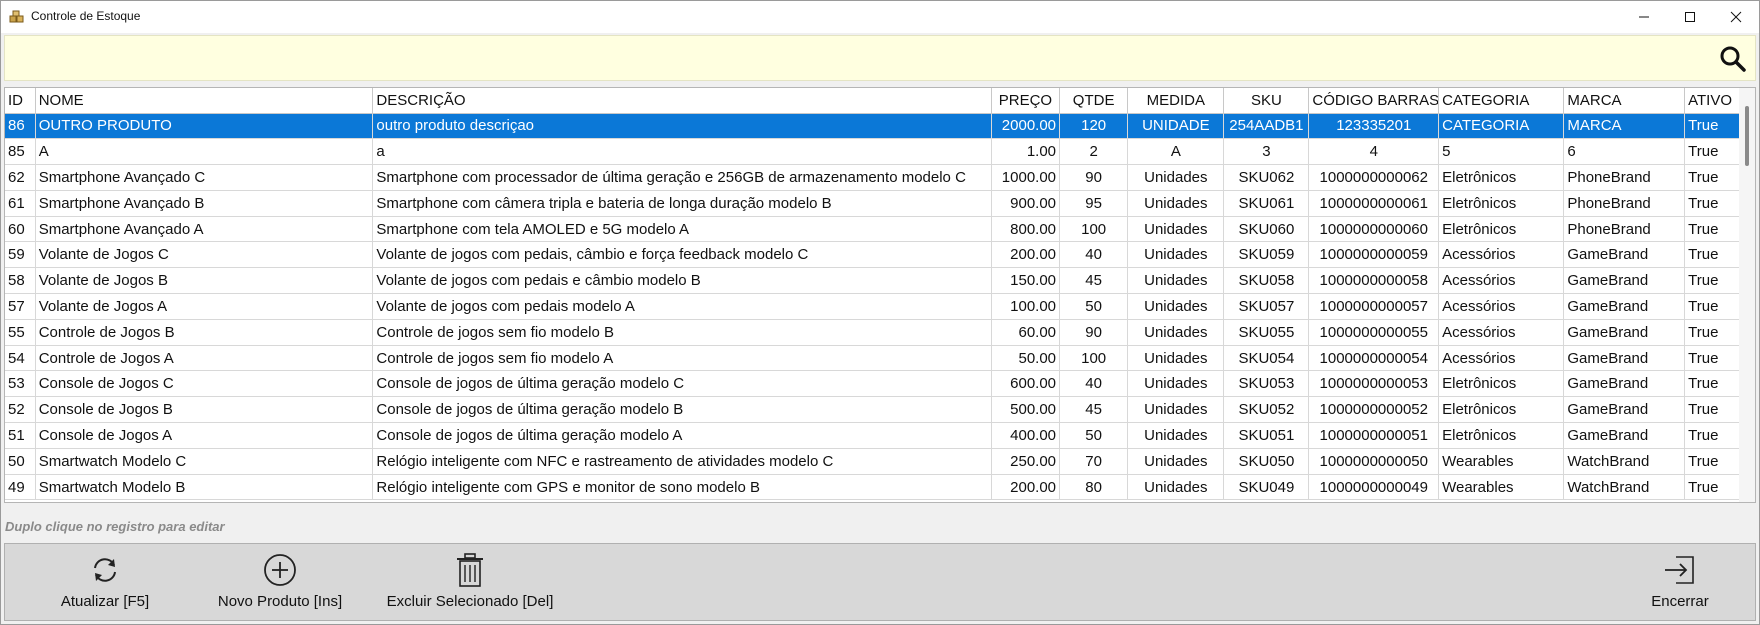 This screenshot has height=625, width=1760. I want to click on cell-id: 57, so click(20, 306).